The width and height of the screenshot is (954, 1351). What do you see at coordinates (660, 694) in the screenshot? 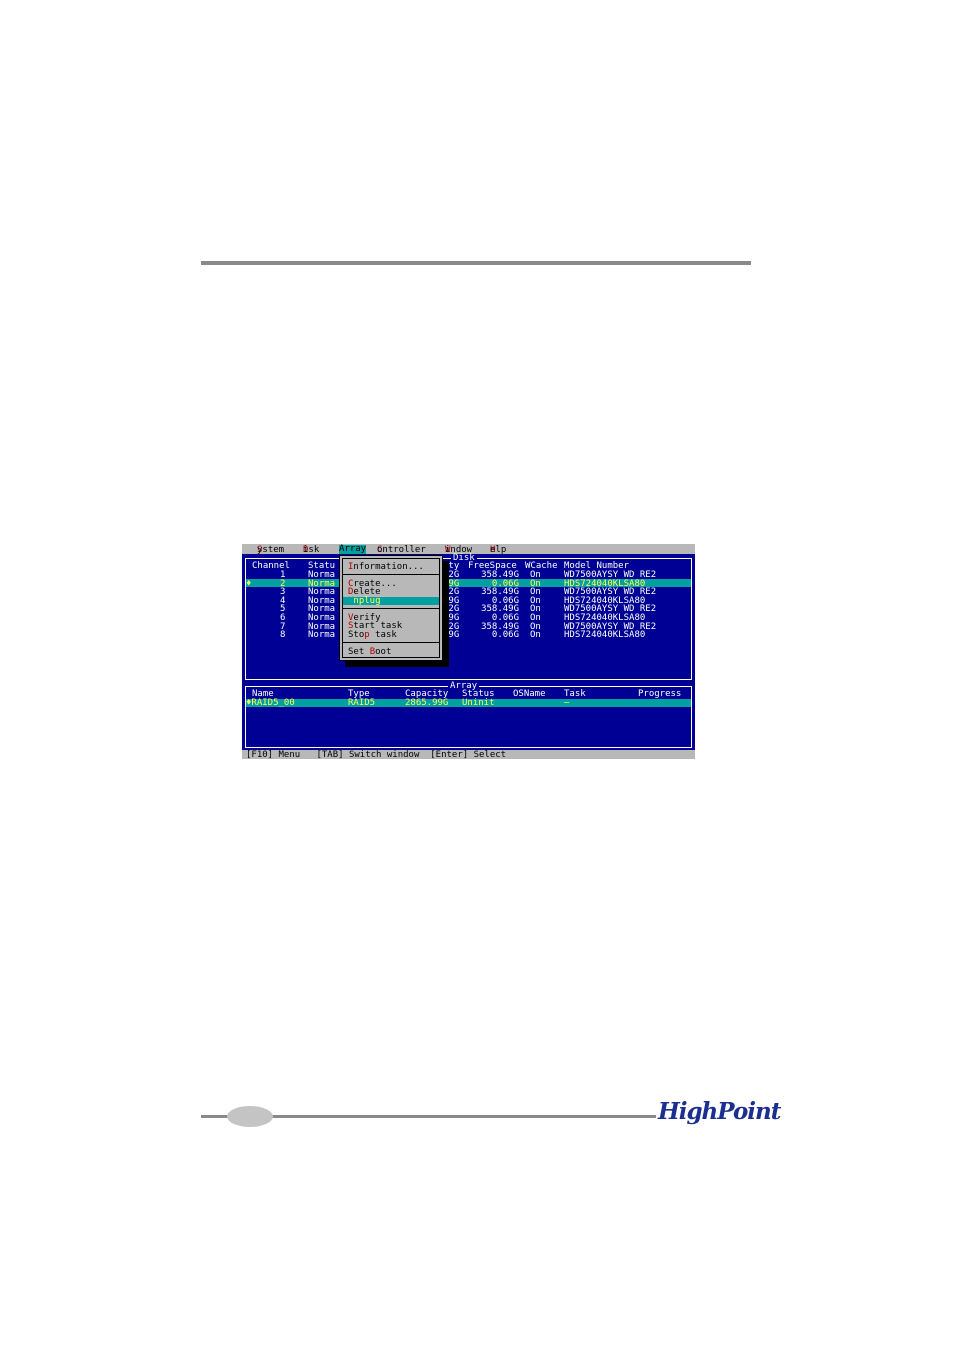
I see `array-column-header: Progress` at bounding box center [660, 694].